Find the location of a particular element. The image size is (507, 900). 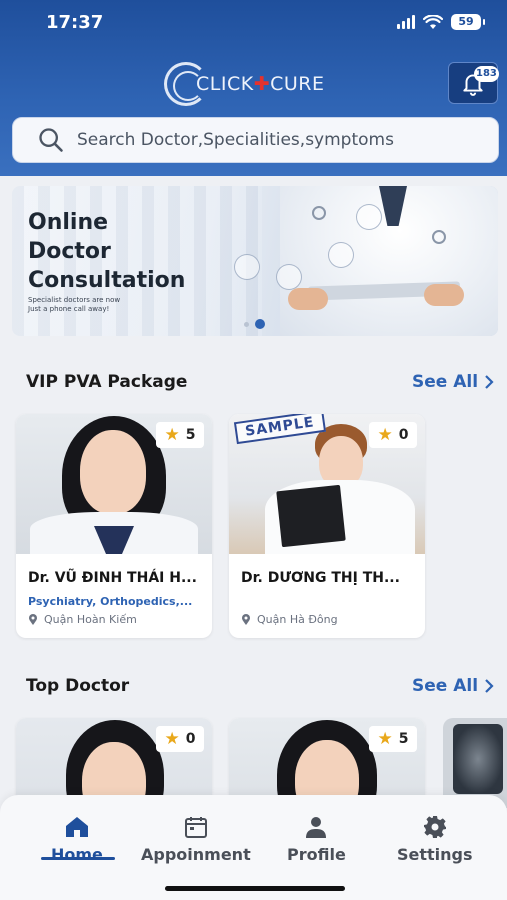

home-icon is located at coordinates (76, 827).